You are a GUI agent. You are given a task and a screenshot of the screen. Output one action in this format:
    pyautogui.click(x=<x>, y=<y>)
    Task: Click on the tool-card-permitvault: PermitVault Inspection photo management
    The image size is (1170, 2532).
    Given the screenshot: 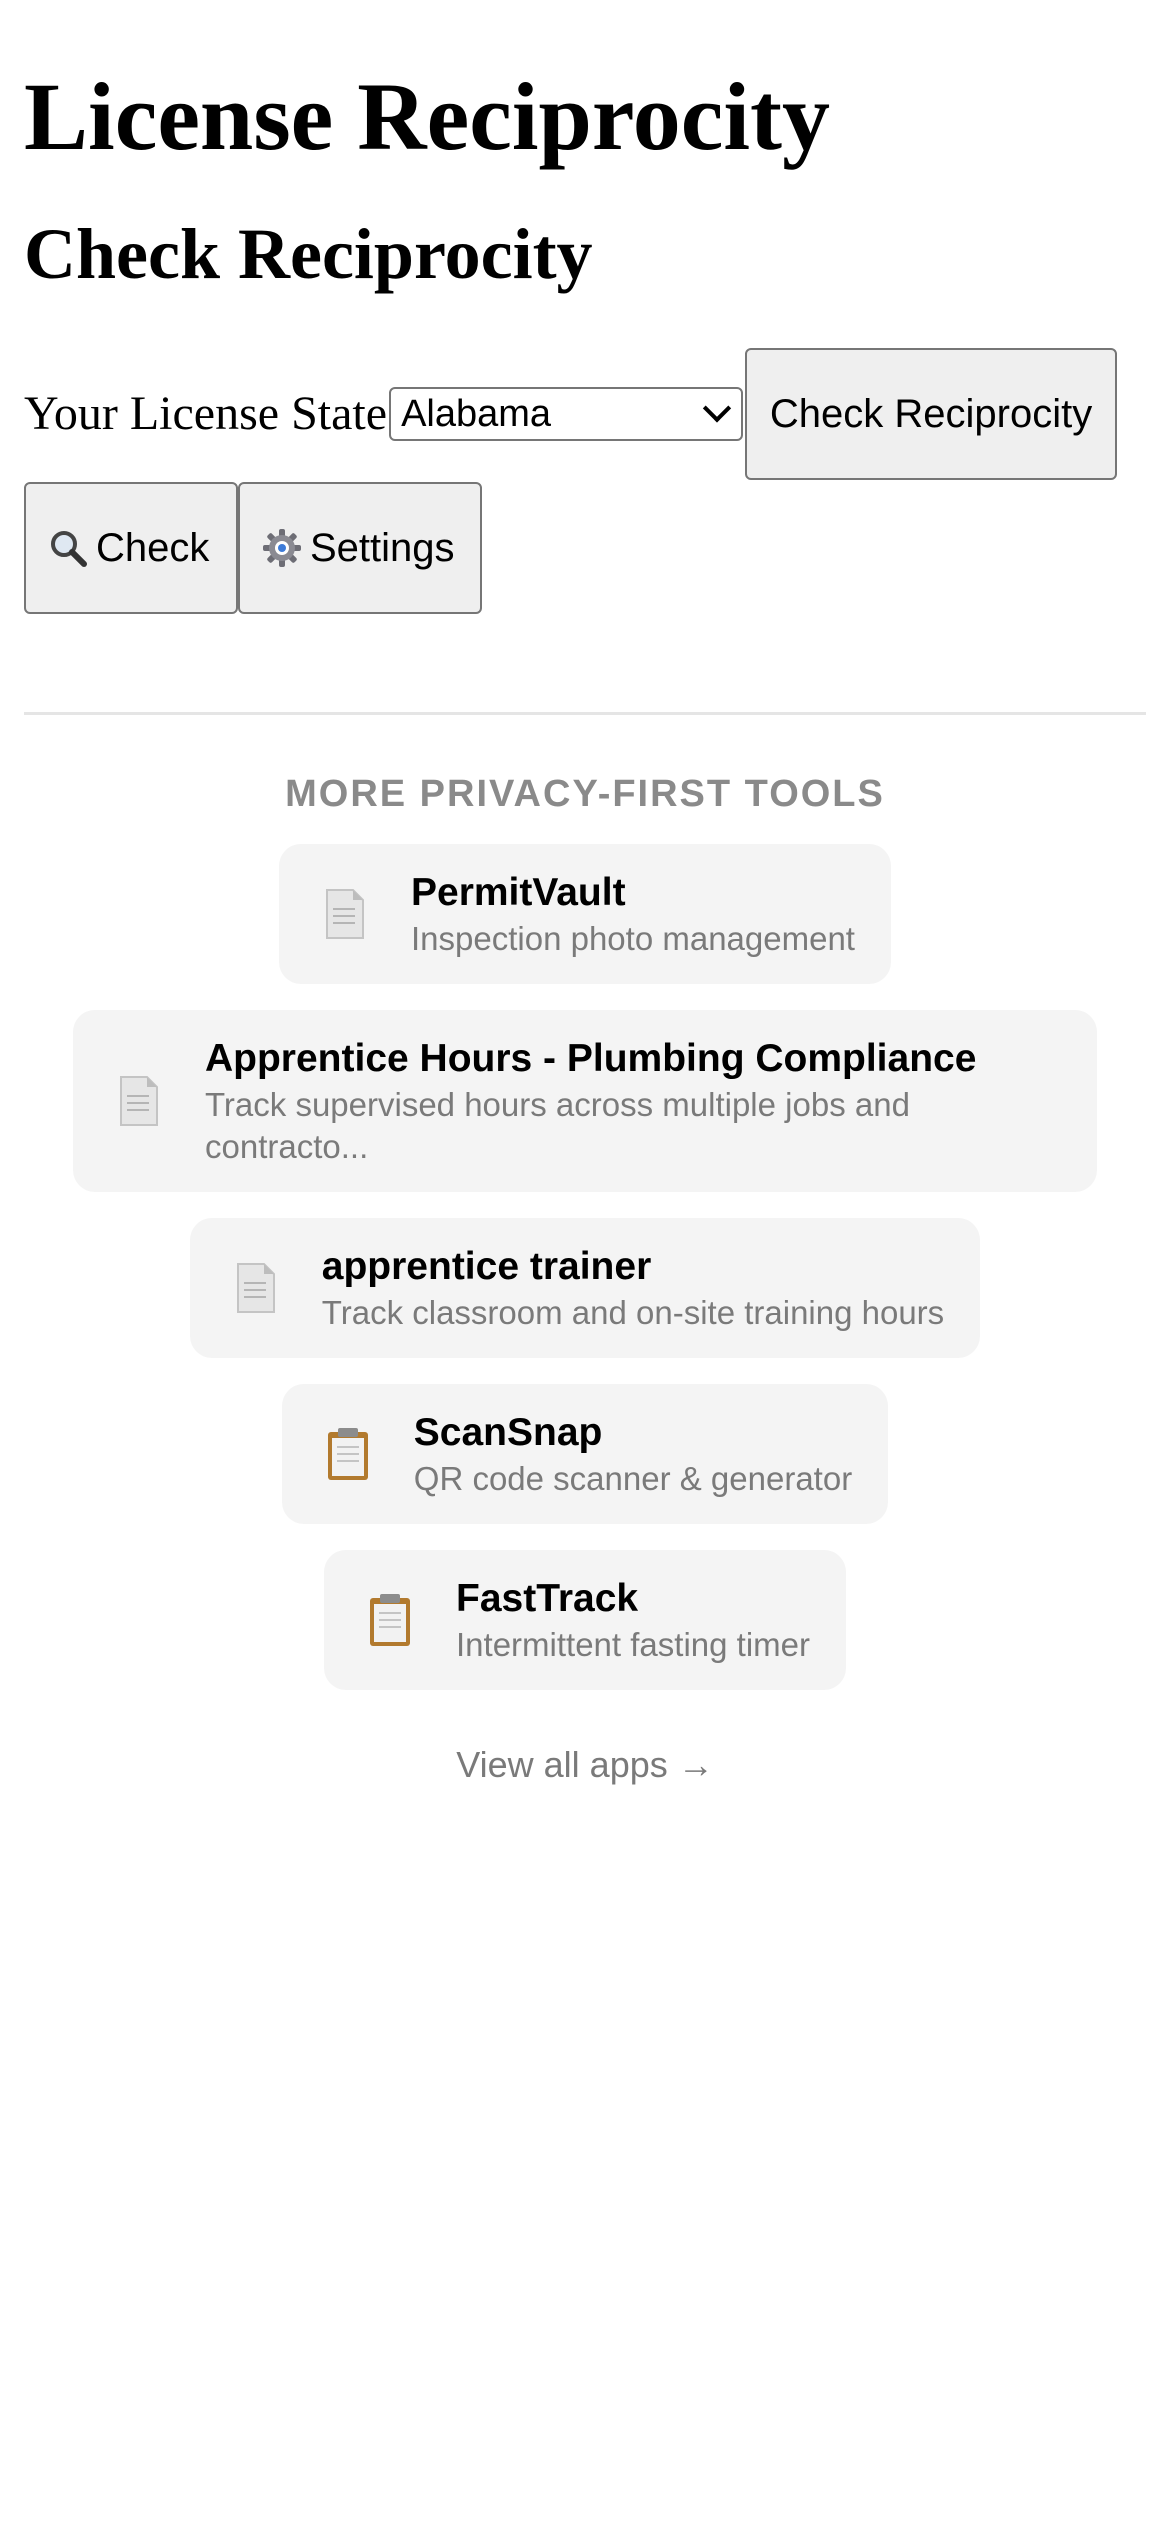 What is the action you would take?
    pyautogui.click(x=585, y=914)
    